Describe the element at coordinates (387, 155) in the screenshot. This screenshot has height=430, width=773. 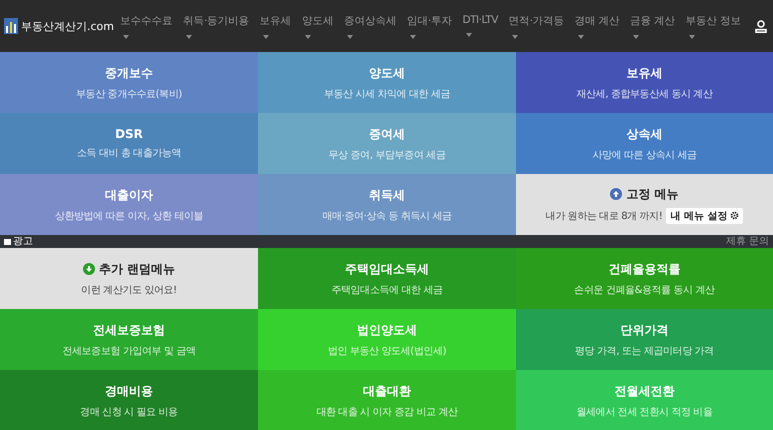
I see `tile-description: 무상 증여, 부담부증여 세금` at that location.